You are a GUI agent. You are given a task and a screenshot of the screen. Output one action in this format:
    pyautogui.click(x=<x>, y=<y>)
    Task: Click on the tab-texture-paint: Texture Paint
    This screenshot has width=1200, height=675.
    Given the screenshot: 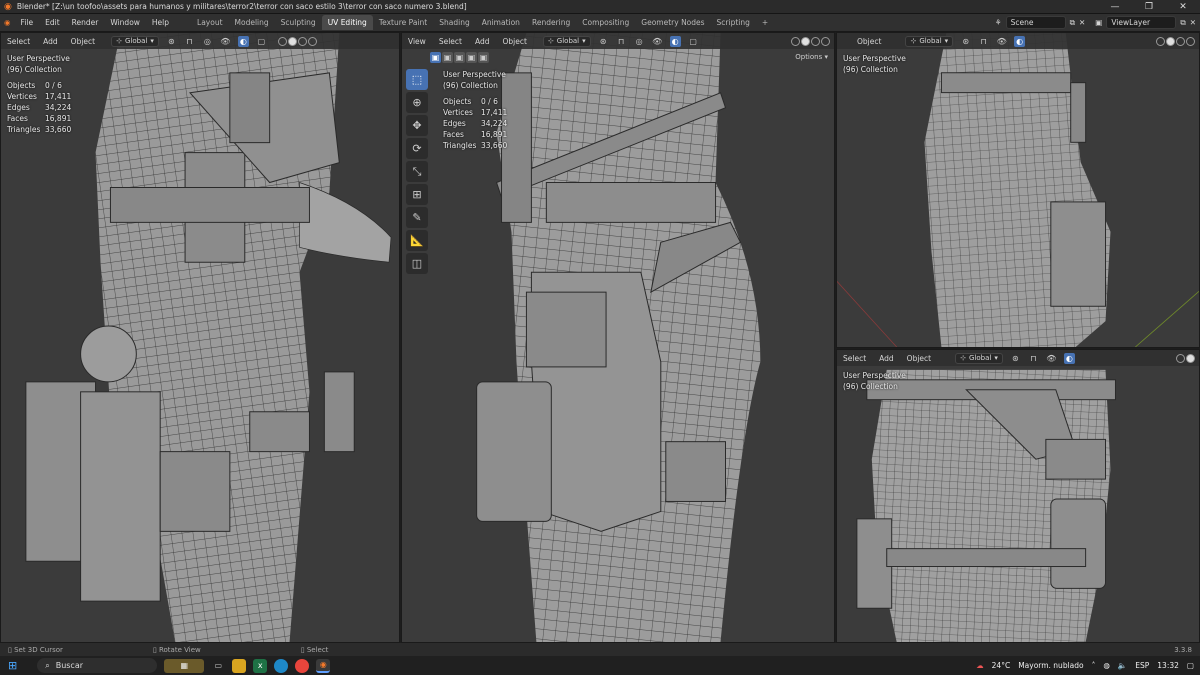 What is the action you would take?
    pyautogui.click(x=403, y=22)
    